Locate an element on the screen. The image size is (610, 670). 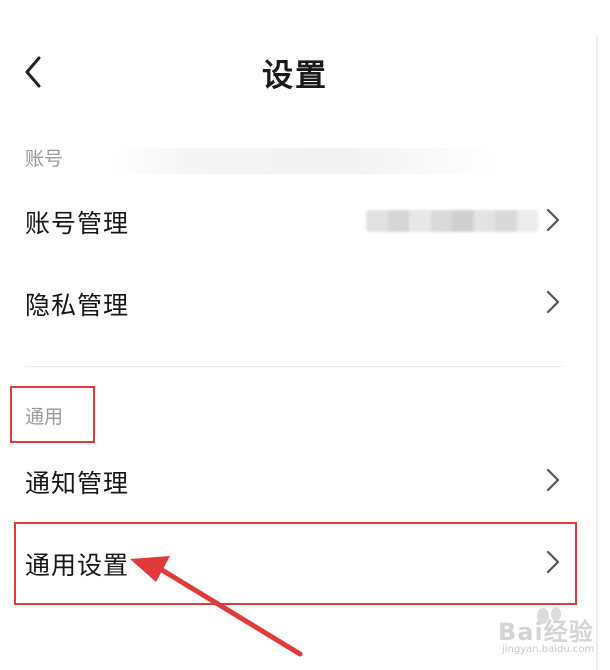
row-value-blurred is located at coordinates (452, 221).